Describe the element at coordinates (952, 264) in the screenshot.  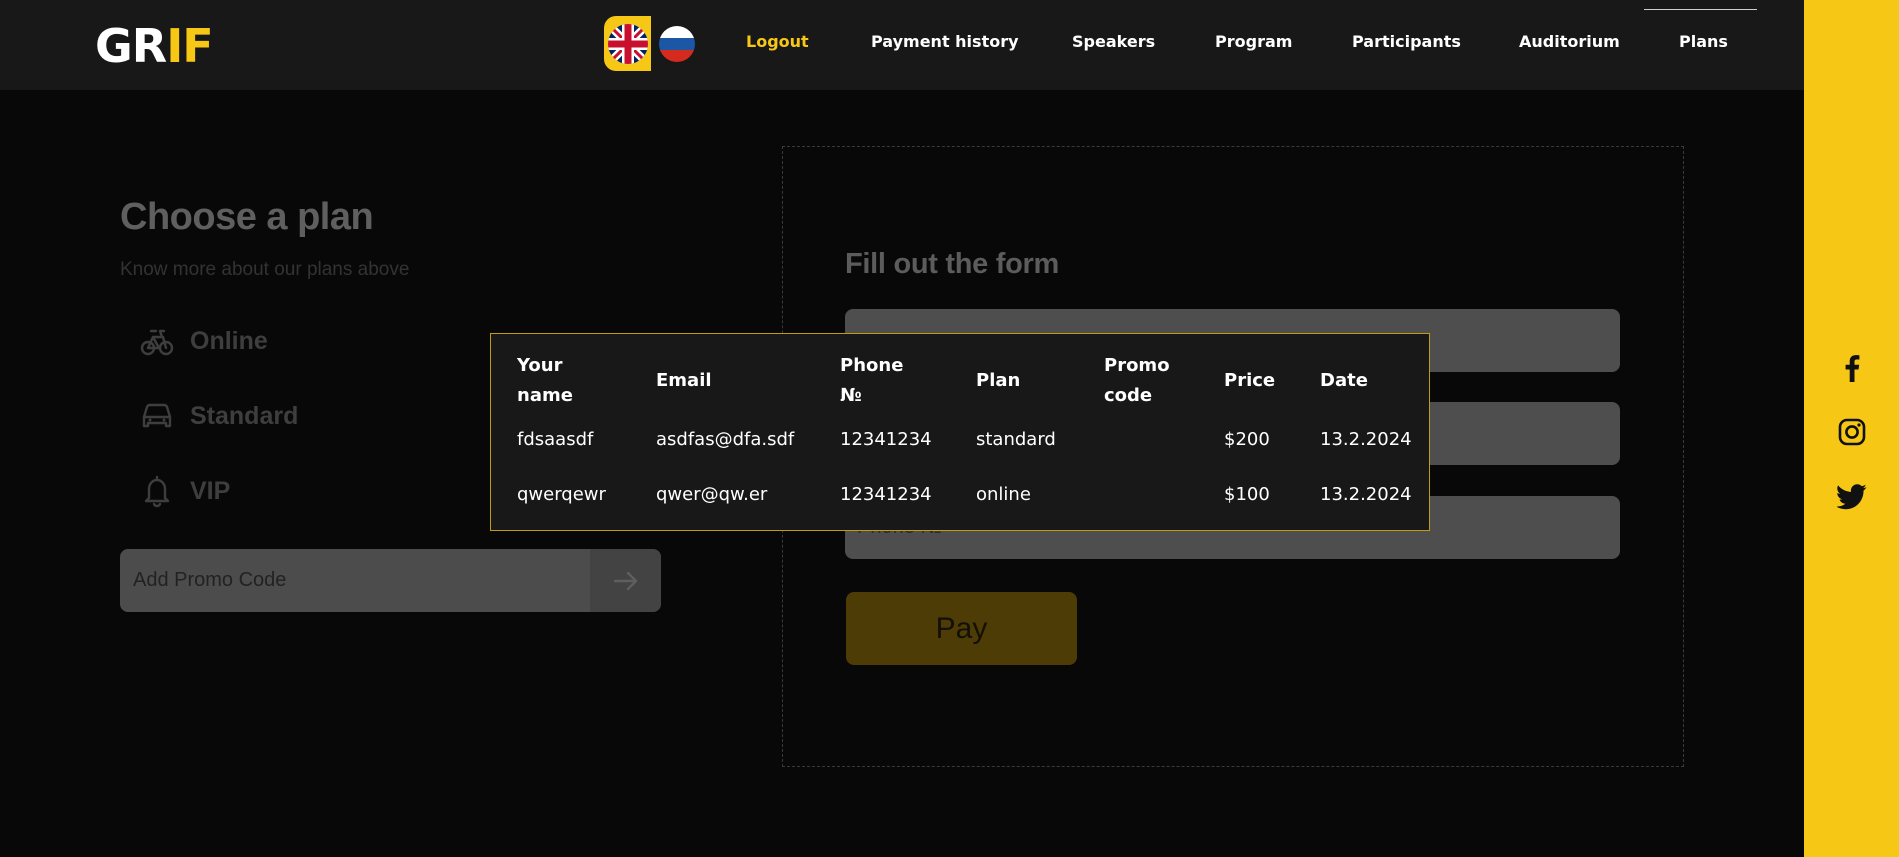
I see `form-title: Fill out the form` at that location.